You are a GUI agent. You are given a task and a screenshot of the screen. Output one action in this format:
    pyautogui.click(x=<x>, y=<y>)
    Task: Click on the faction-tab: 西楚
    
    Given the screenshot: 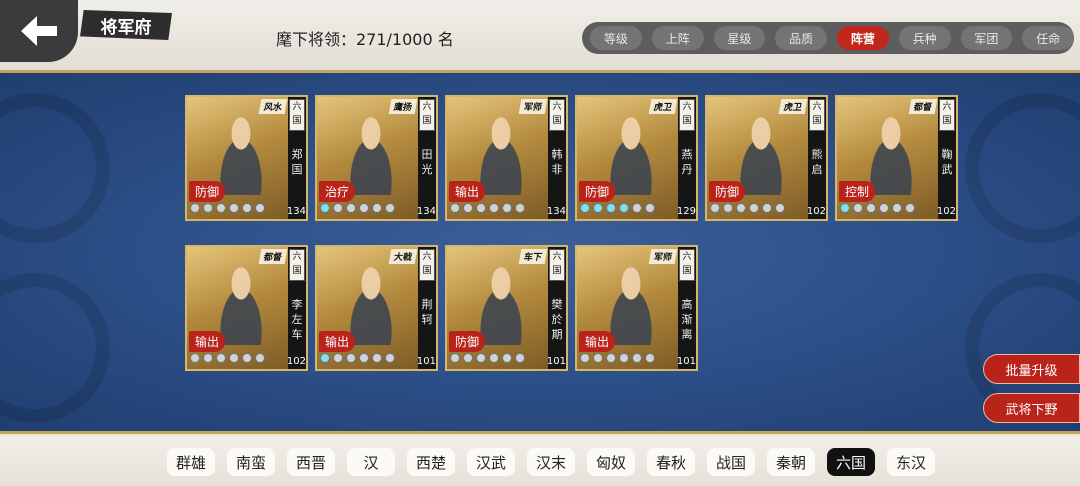 What is the action you would take?
    pyautogui.click(x=431, y=462)
    